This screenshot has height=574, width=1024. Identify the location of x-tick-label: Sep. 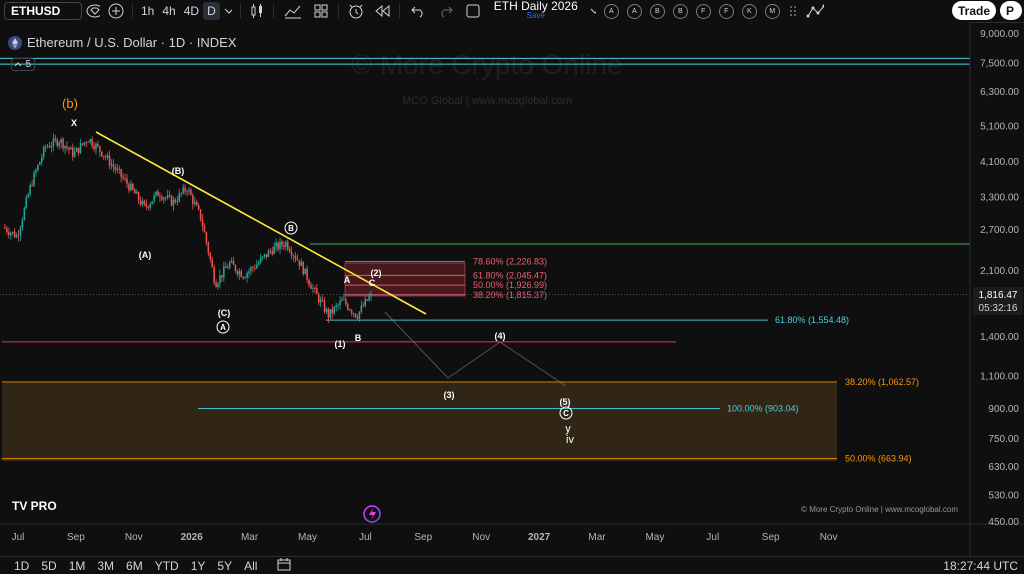
(423, 537).